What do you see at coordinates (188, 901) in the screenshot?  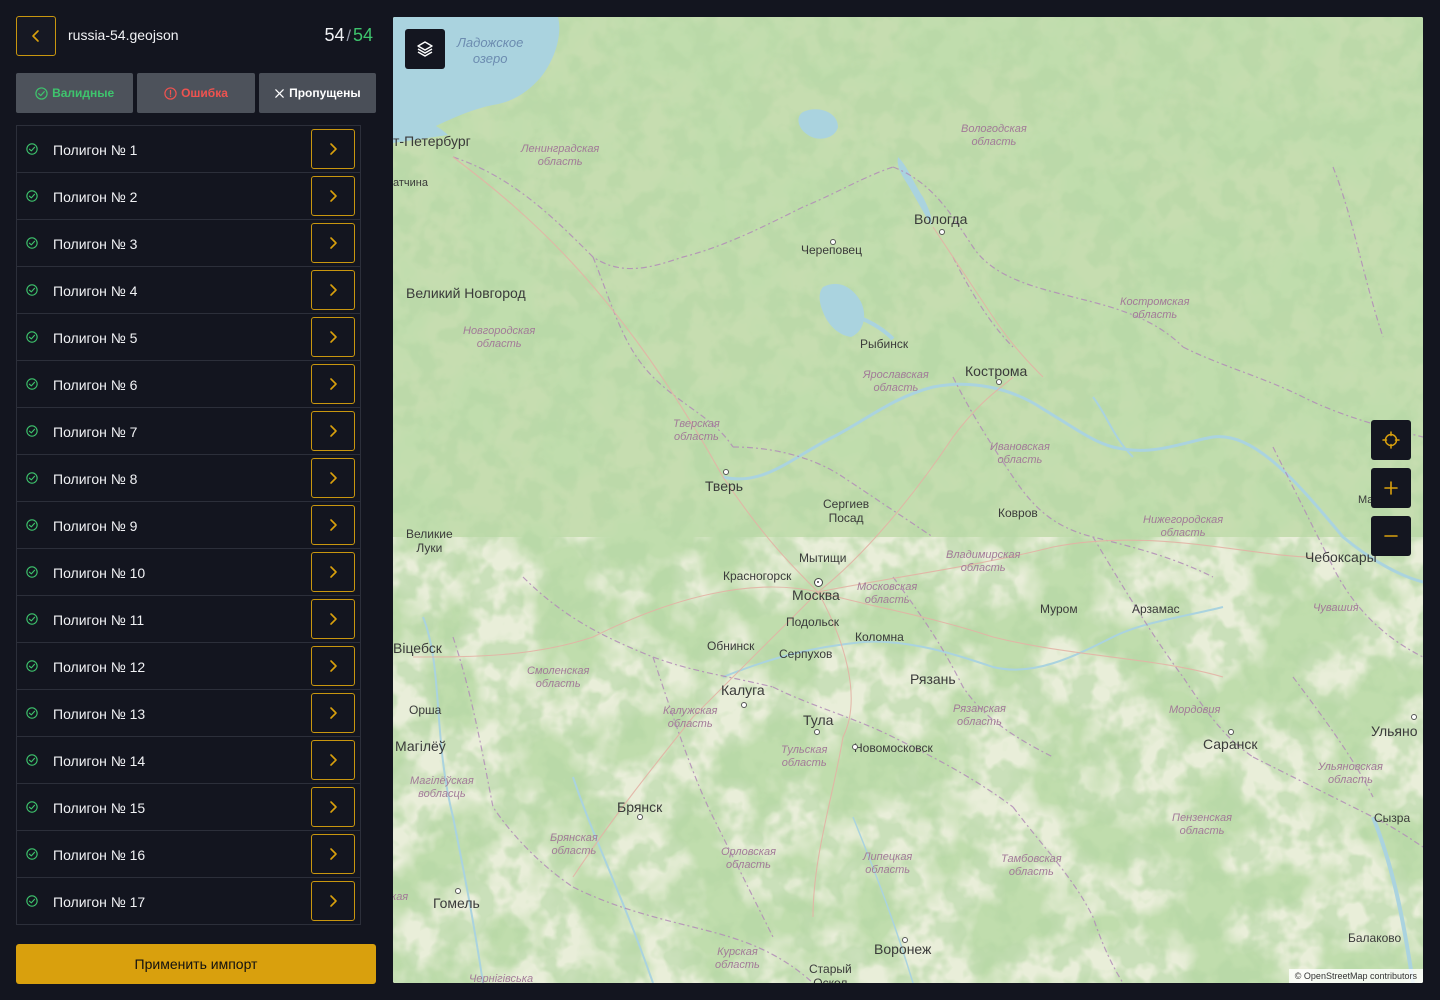 I see `polygon-row: Полигон № 17` at bounding box center [188, 901].